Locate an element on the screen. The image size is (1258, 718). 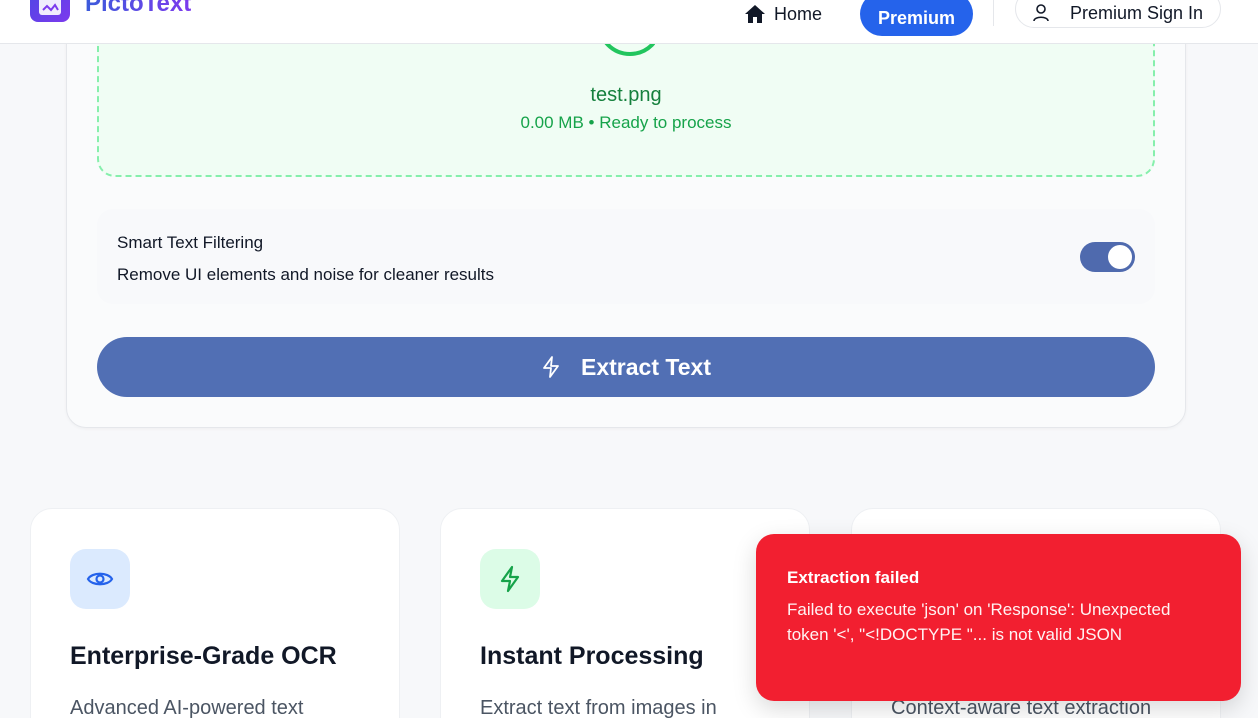
toast-title: Extraction failed is located at coordinates (853, 577).